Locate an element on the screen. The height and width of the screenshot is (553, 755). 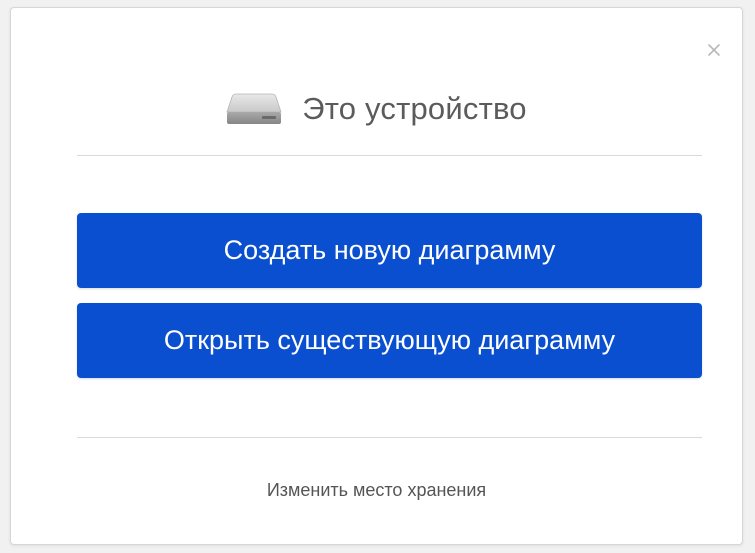
dialog-header: Это устройство is located at coordinates (376, 109).